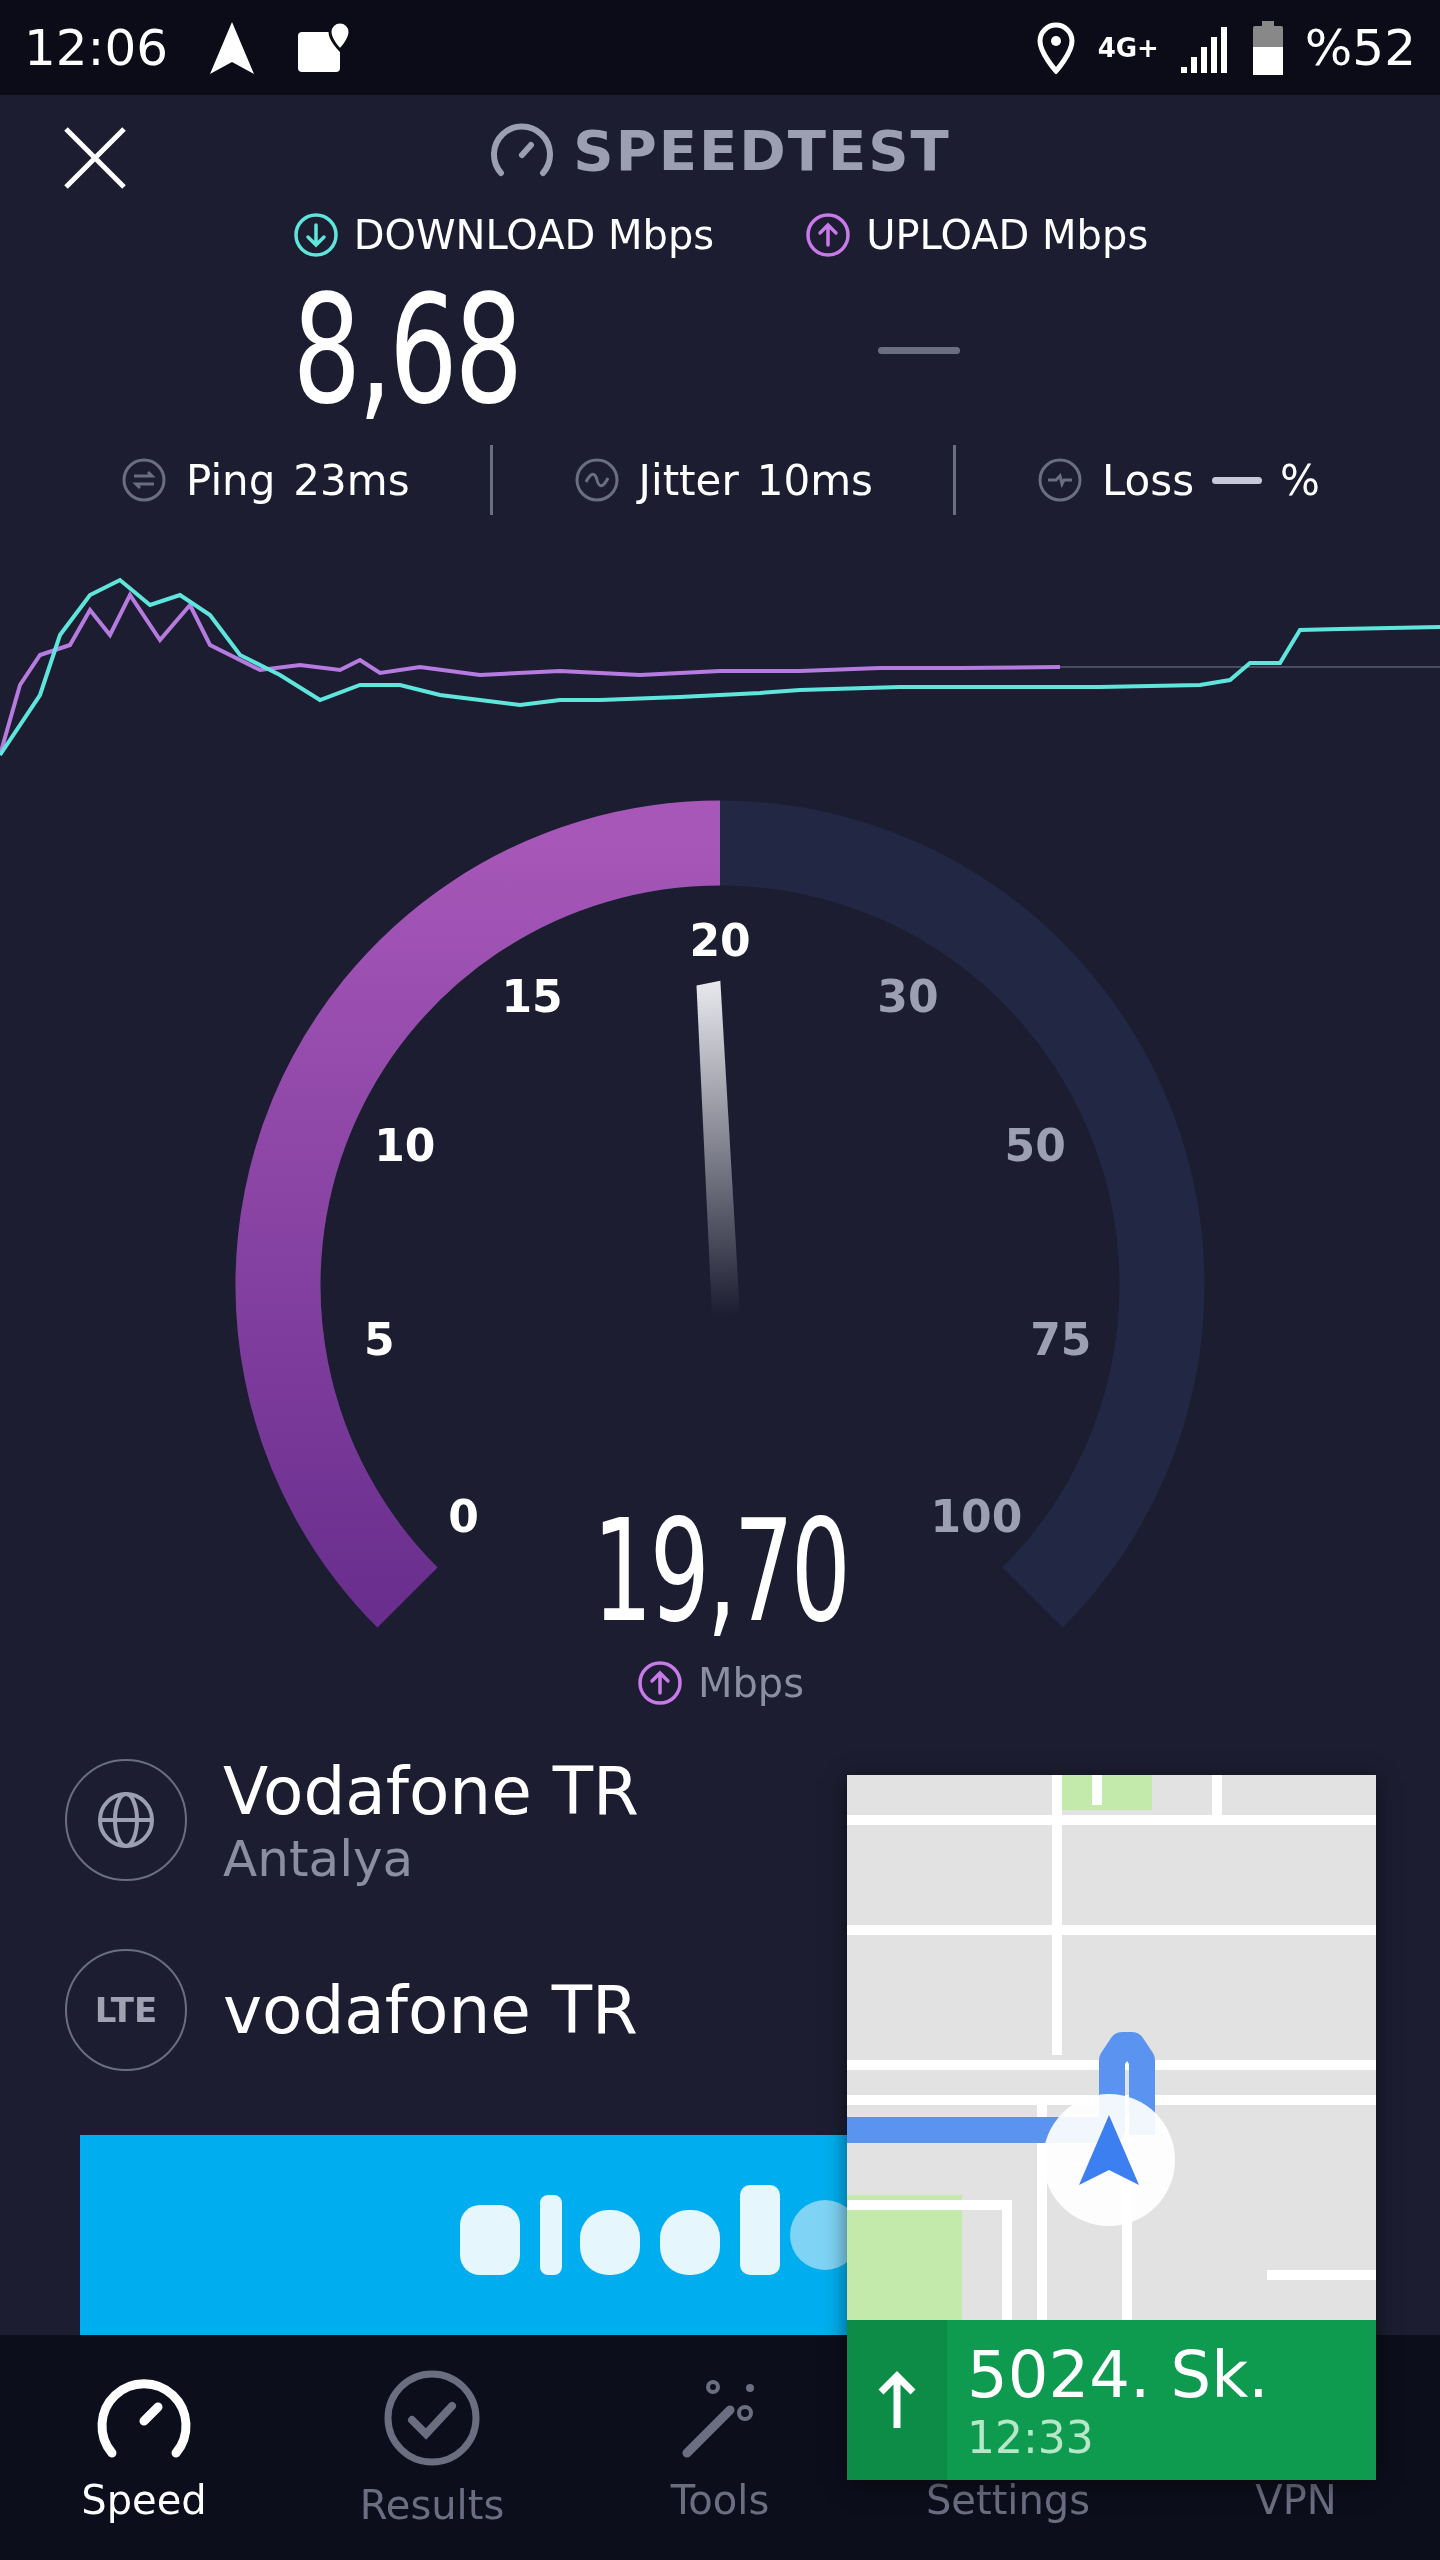 The image size is (1440, 2560). I want to click on provider-name: vodafone TR, so click(430, 2010).